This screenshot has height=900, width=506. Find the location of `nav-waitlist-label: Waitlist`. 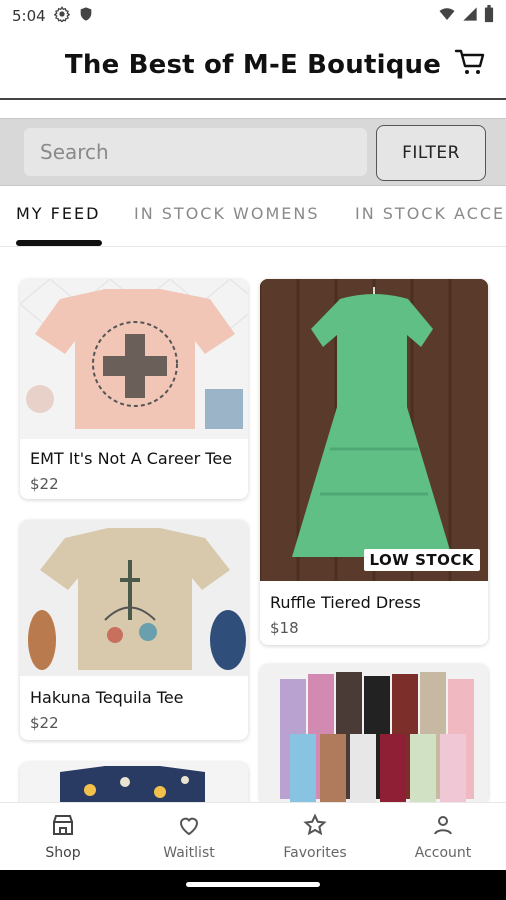

nav-waitlist-label: Waitlist is located at coordinates (189, 853).